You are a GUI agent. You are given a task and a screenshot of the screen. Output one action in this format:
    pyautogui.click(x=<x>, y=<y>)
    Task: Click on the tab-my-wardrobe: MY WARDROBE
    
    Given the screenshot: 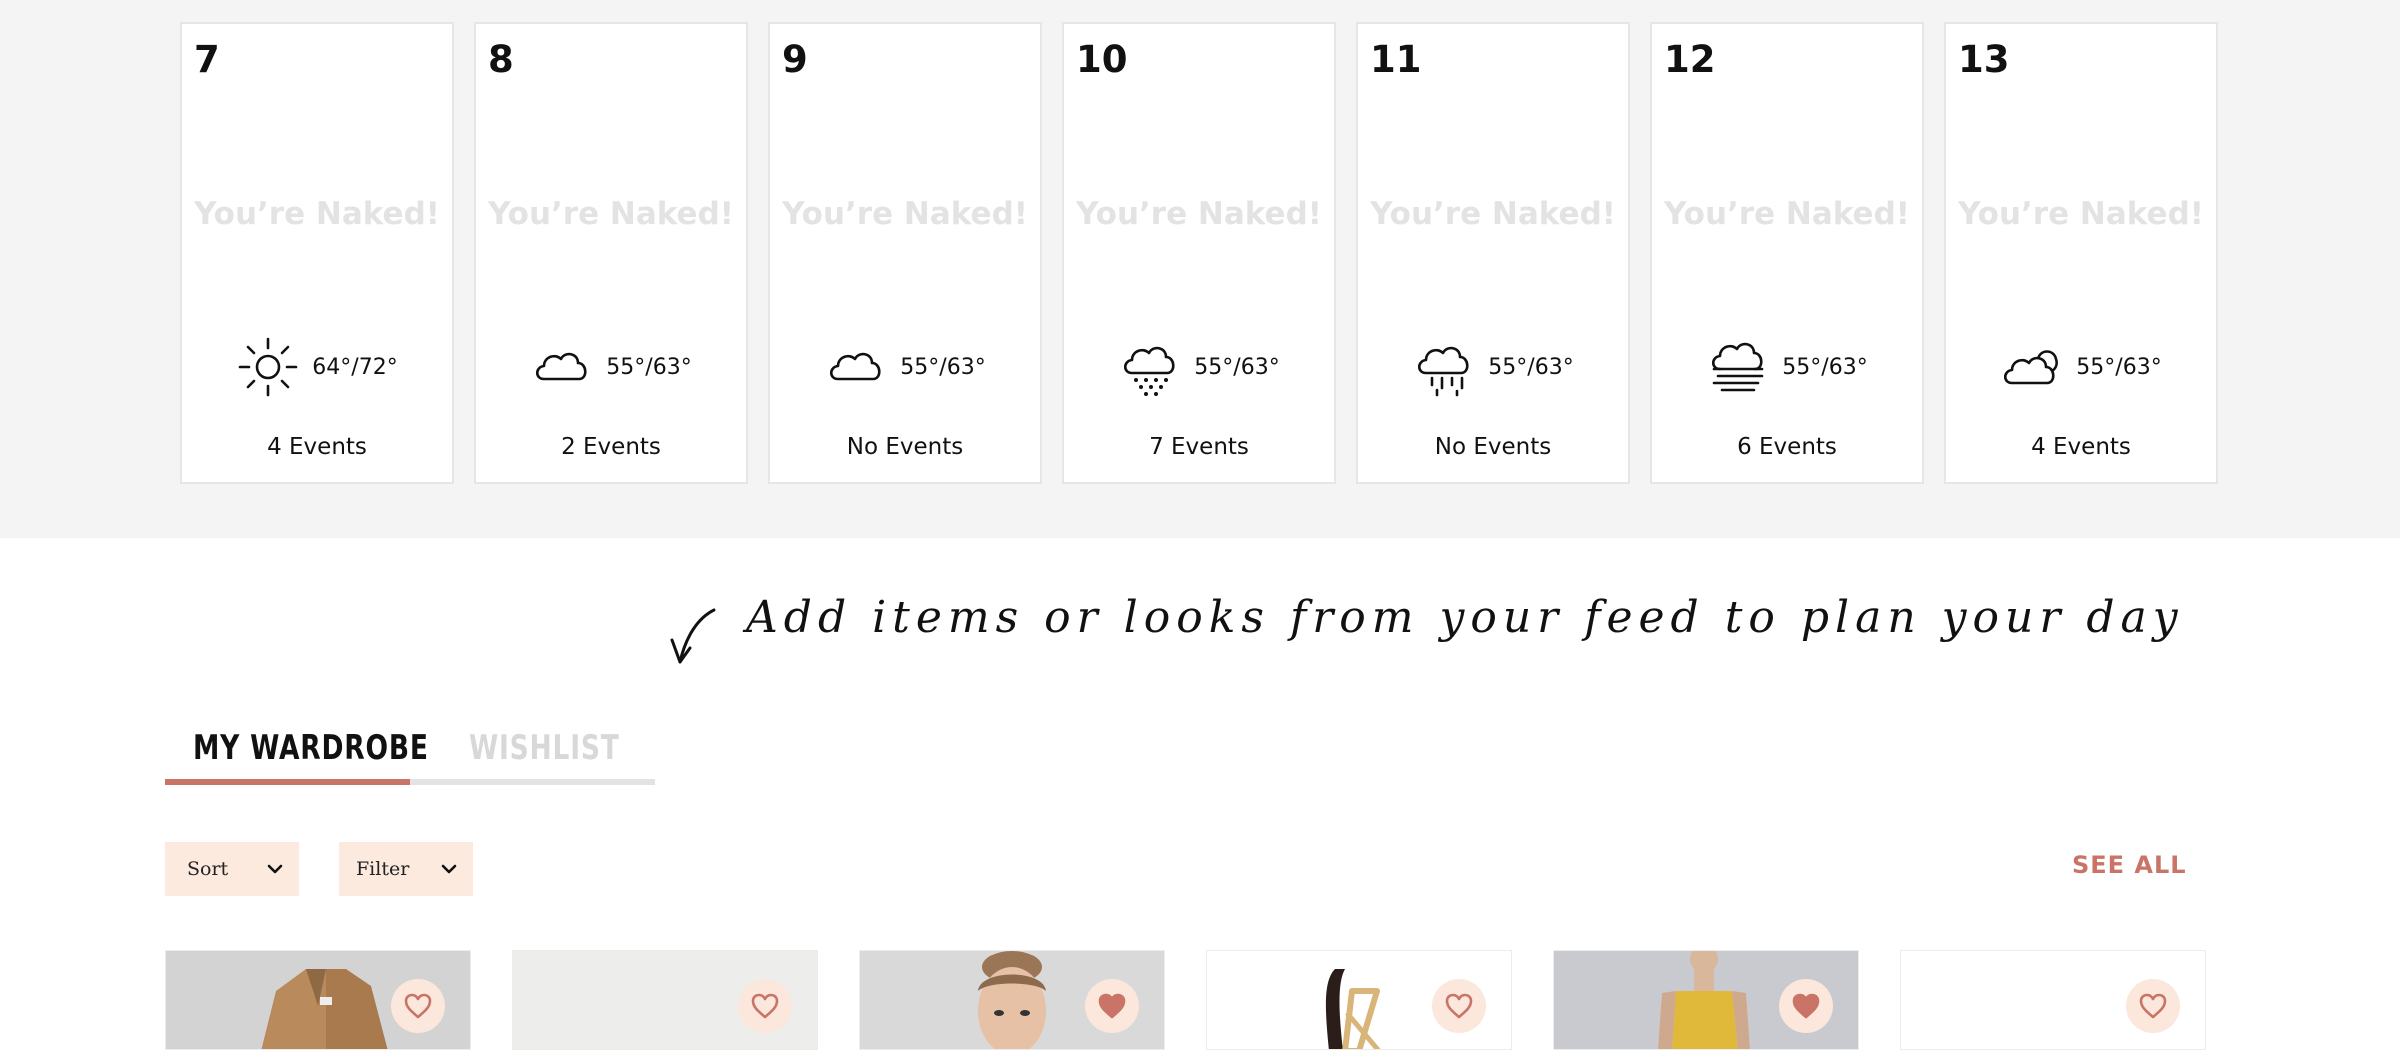 What is the action you would take?
    pyautogui.click(x=311, y=748)
    